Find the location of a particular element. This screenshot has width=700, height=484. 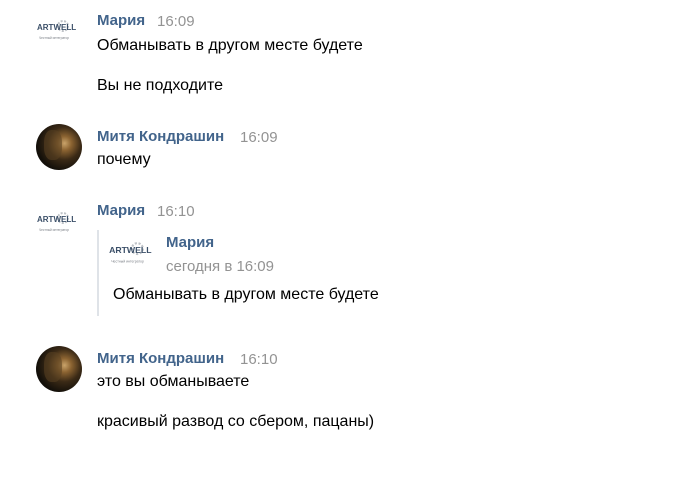

quote-avatar: ARTWELL Честный интегратор is located at coordinates (133, 254).